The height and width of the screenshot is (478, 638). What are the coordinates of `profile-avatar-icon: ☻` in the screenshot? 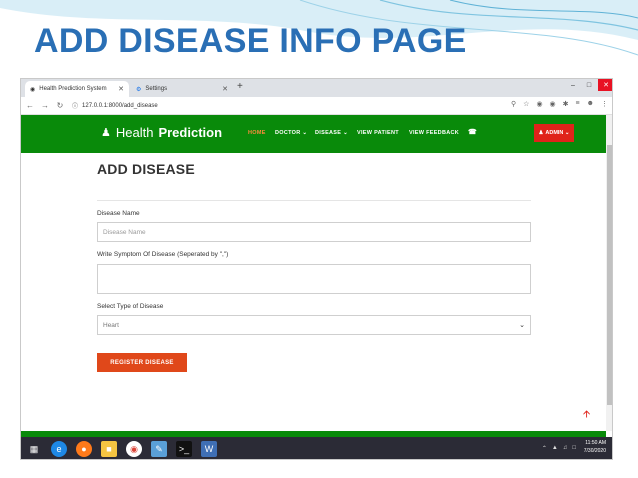 It's located at (590, 104).